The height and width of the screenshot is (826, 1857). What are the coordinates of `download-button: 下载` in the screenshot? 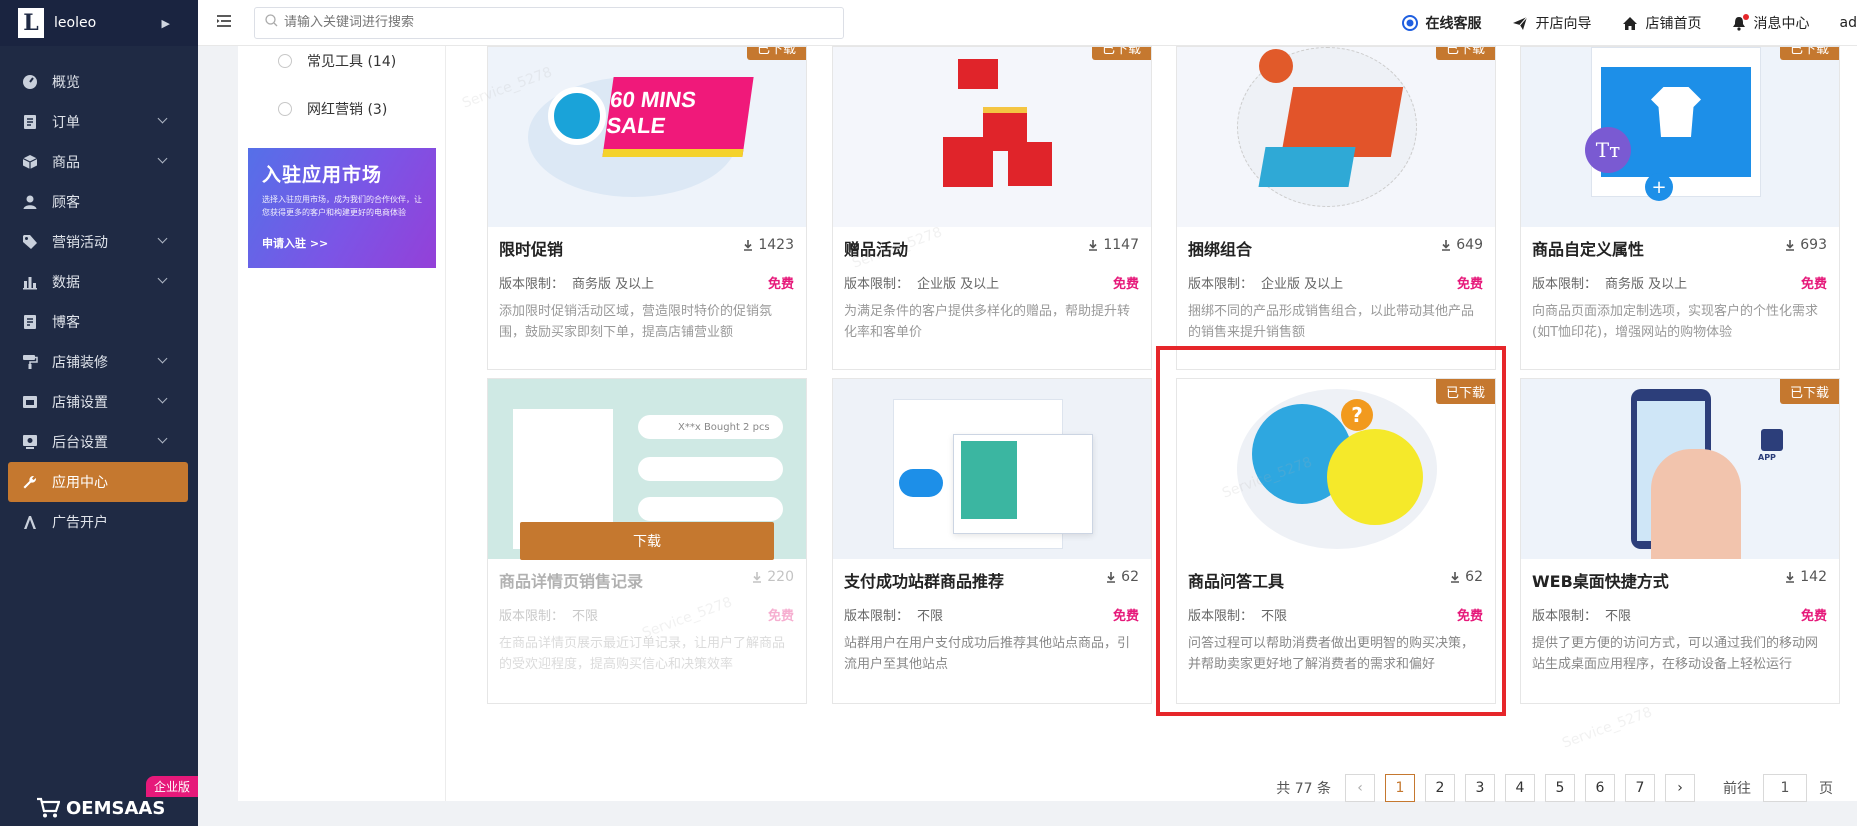 It's located at (647, 541).